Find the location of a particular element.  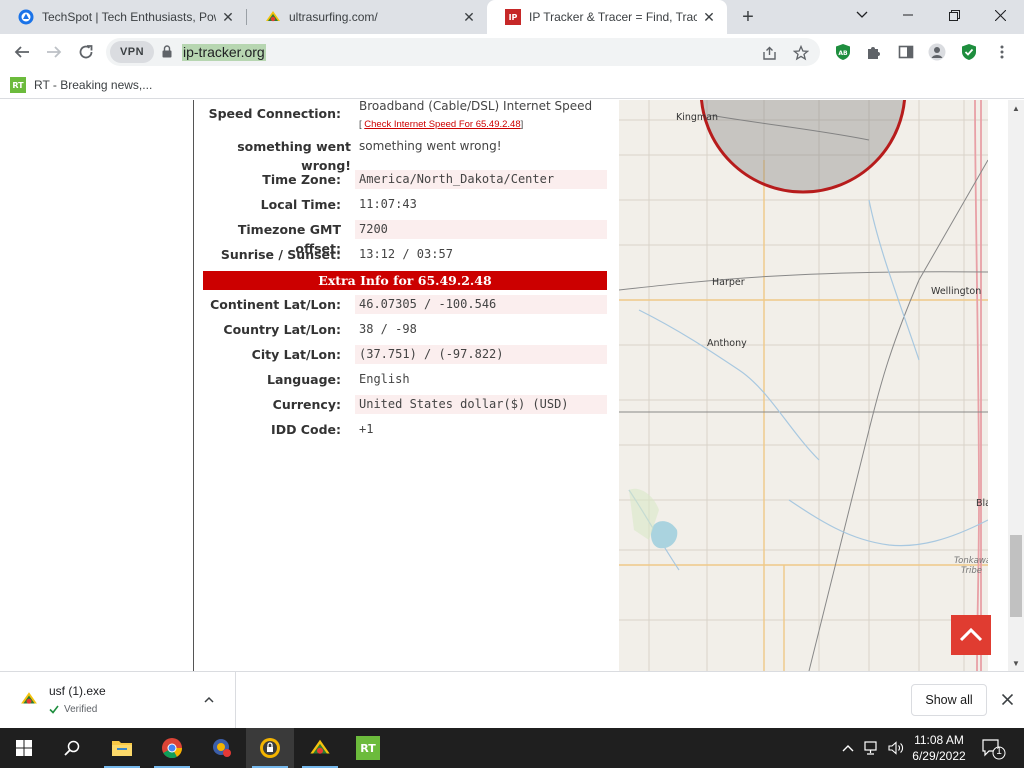

taskbar-chrome is located at coordinates (172, 748).